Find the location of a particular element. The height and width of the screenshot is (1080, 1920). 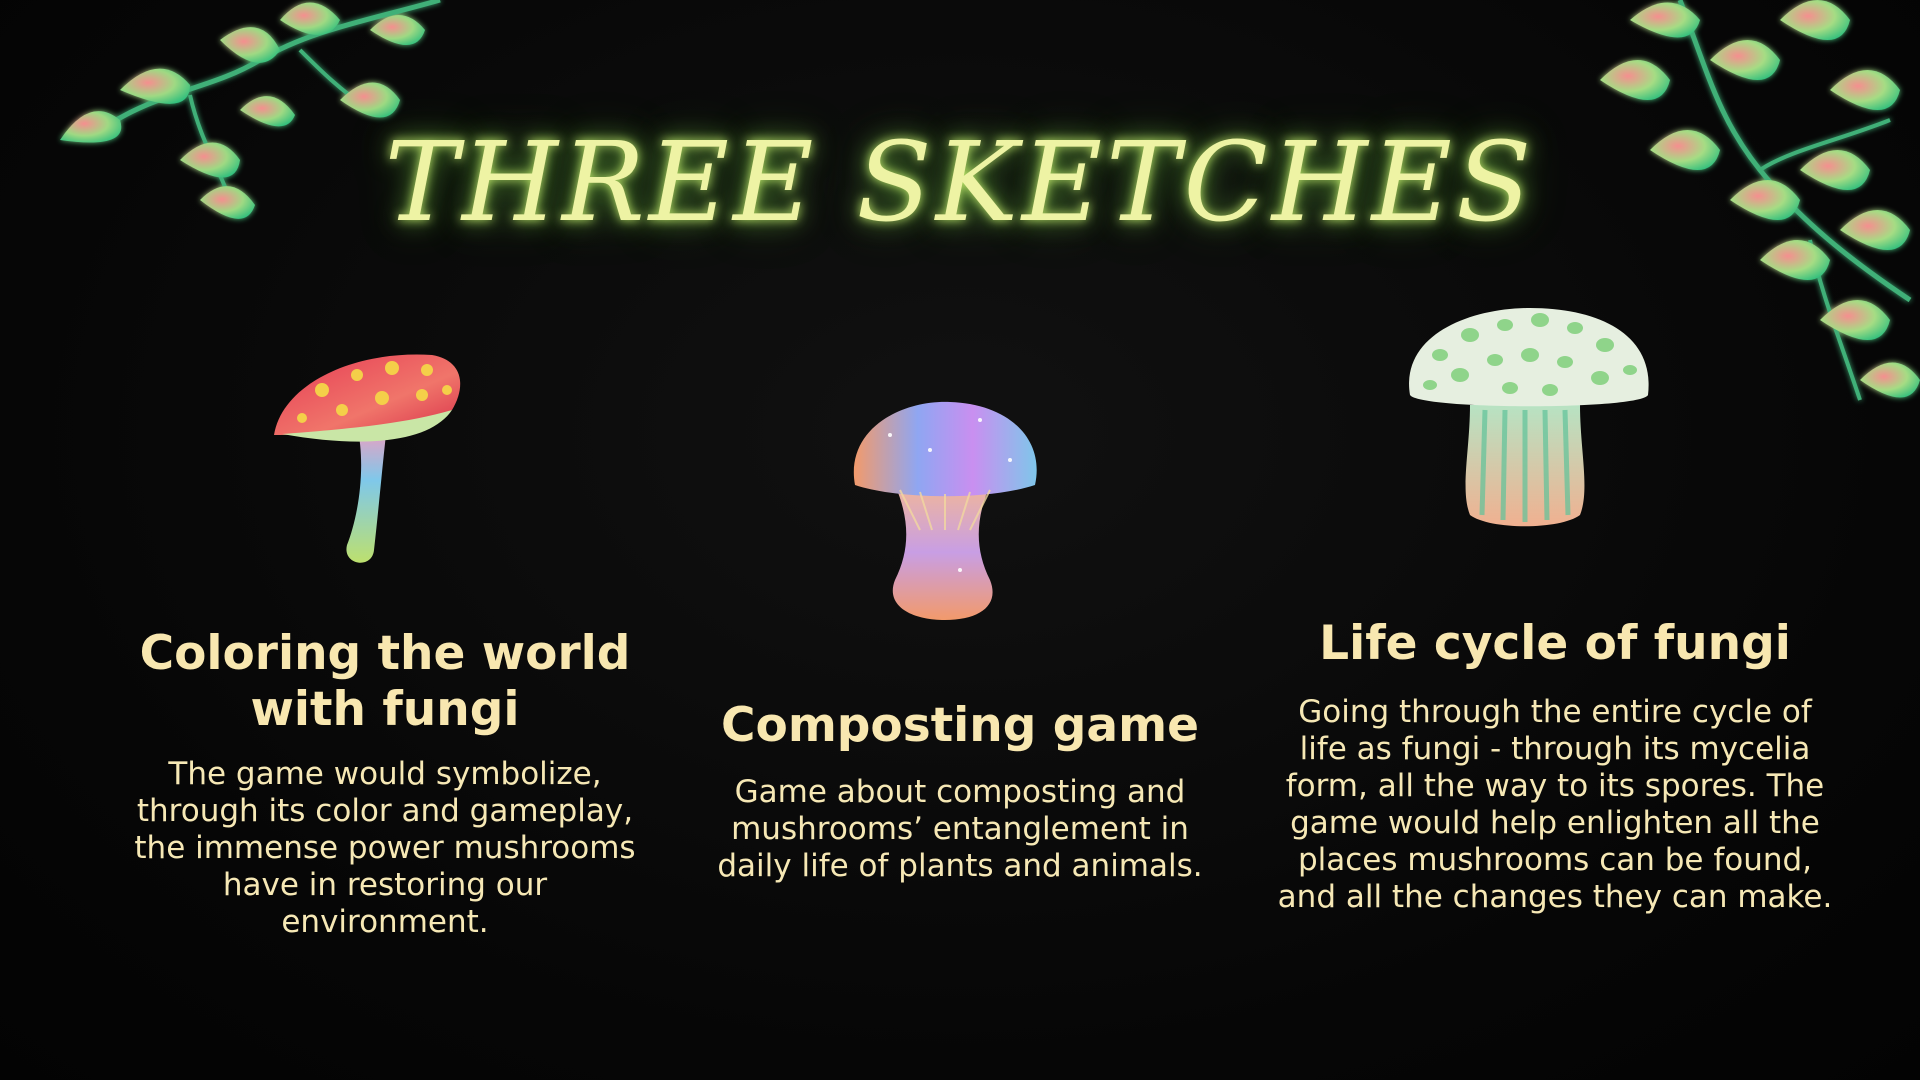

slide-title: THREE SKETCHES is located at coordinates (960, 182).